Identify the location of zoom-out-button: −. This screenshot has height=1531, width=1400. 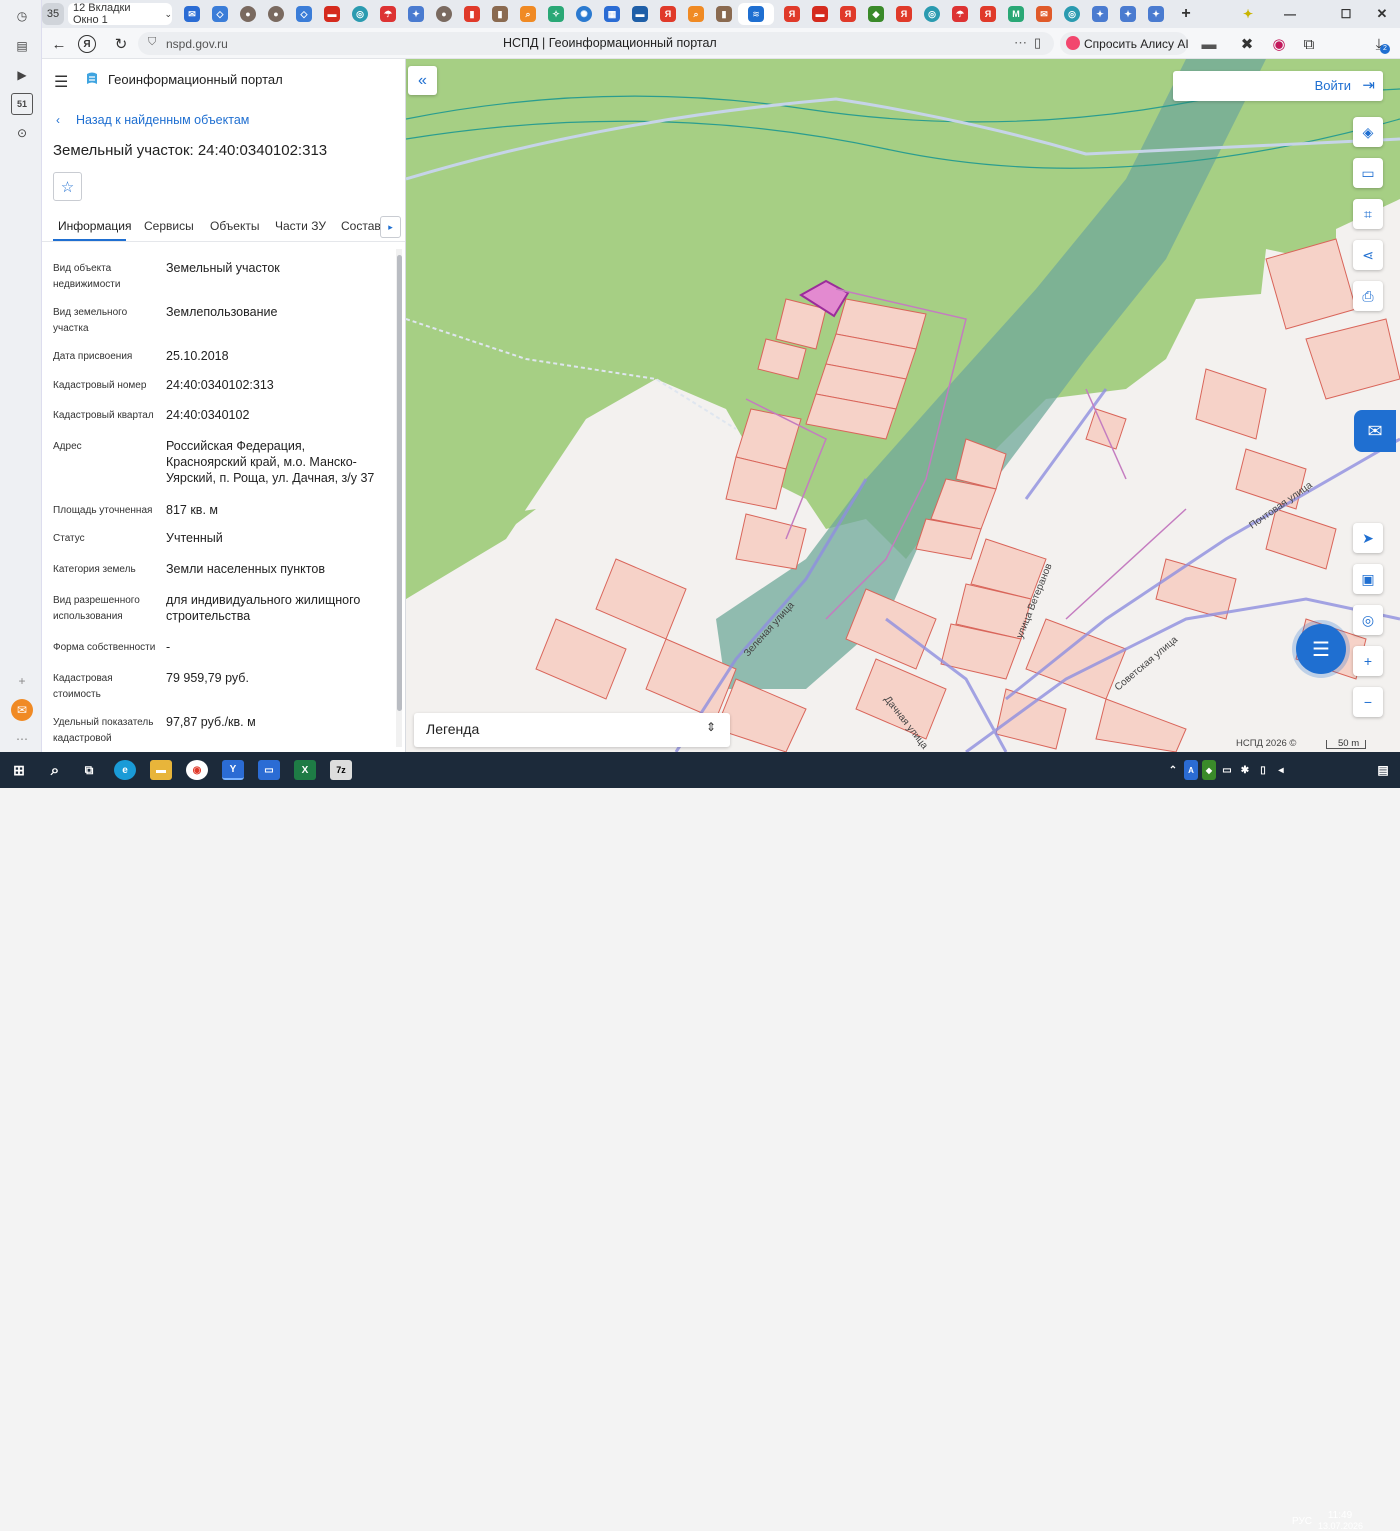
(1368, 702).